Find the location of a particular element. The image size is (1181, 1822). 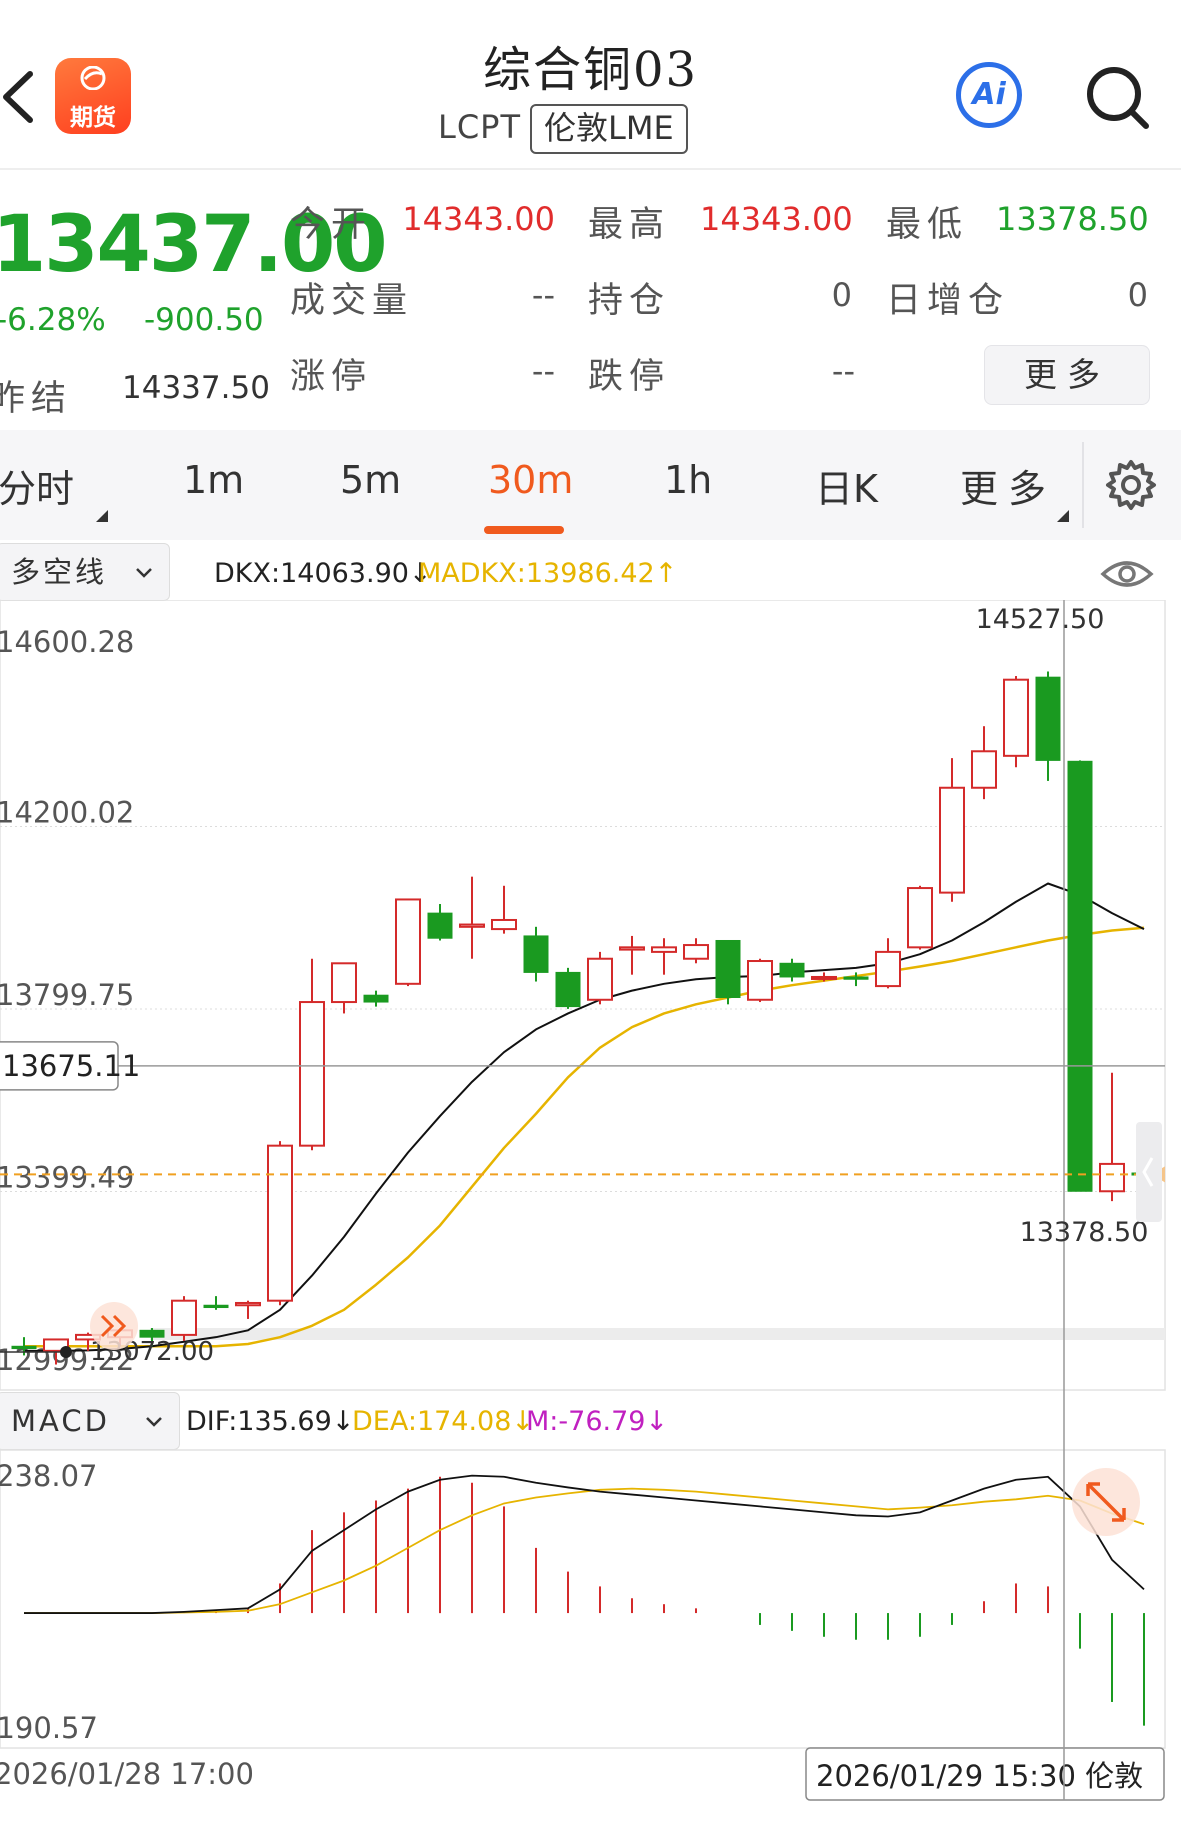

tab-more: 更多 is located at coordinates (1008, 485).